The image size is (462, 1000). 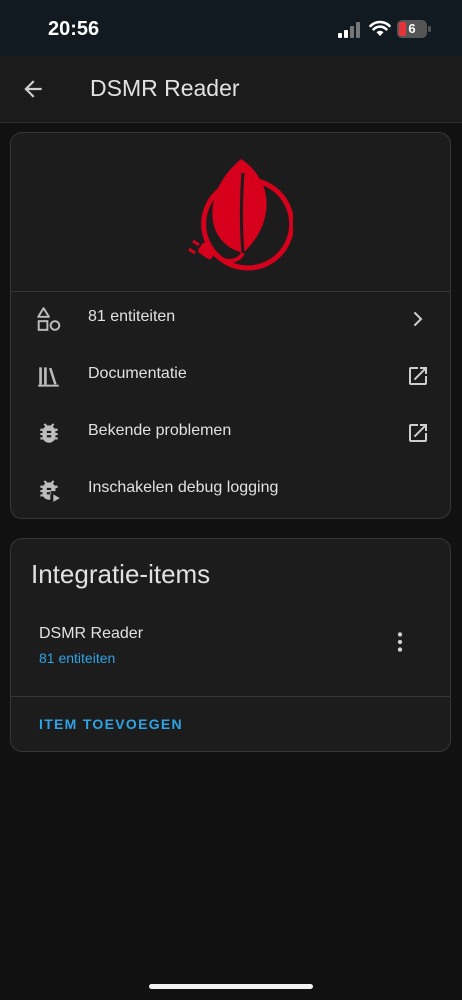 I want to click on battery-level: 6, so click(x=412, y=28).